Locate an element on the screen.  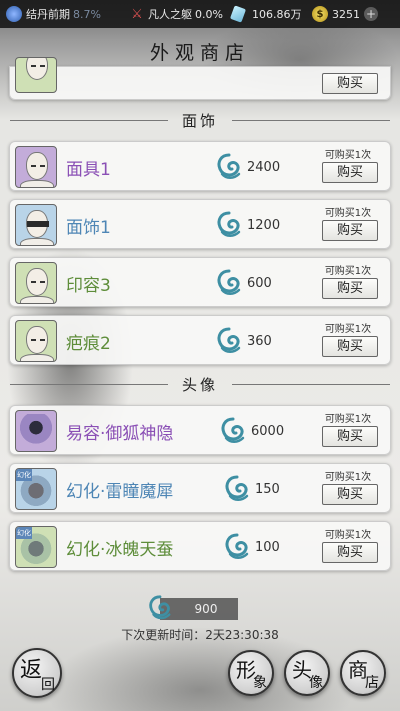
shop-item: 疤痕2 360 可购买1次 购买 is located at coordinates (200, 340).